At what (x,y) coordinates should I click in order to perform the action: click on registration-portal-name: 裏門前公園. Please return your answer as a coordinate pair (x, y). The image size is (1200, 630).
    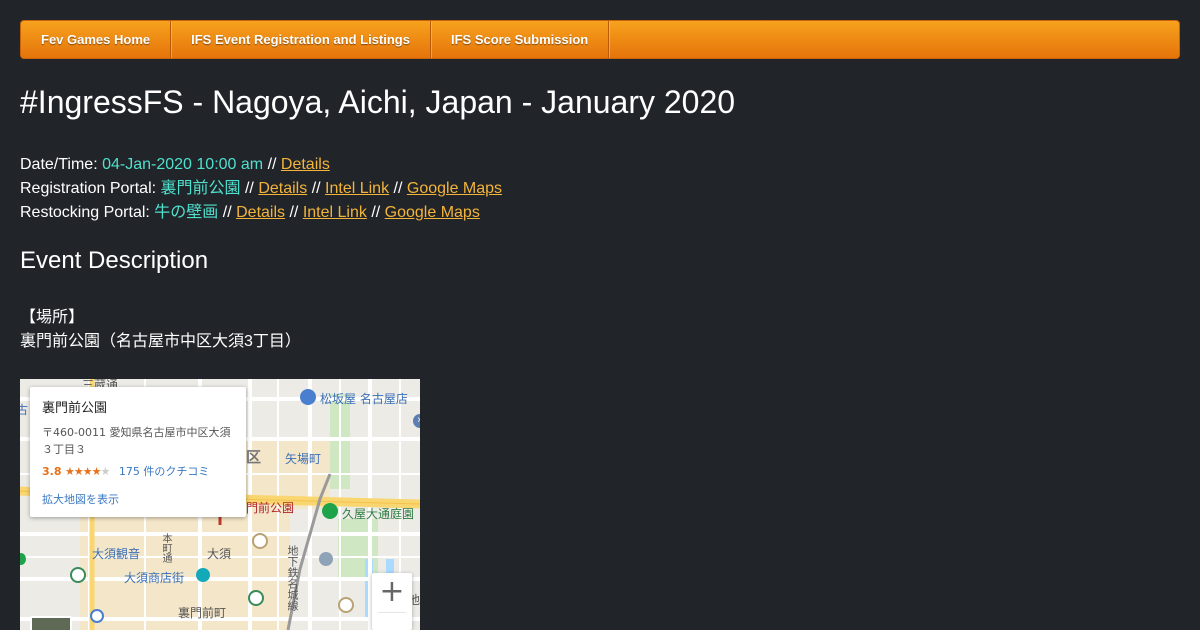
    Looking at the image, I should click on (200, 188).